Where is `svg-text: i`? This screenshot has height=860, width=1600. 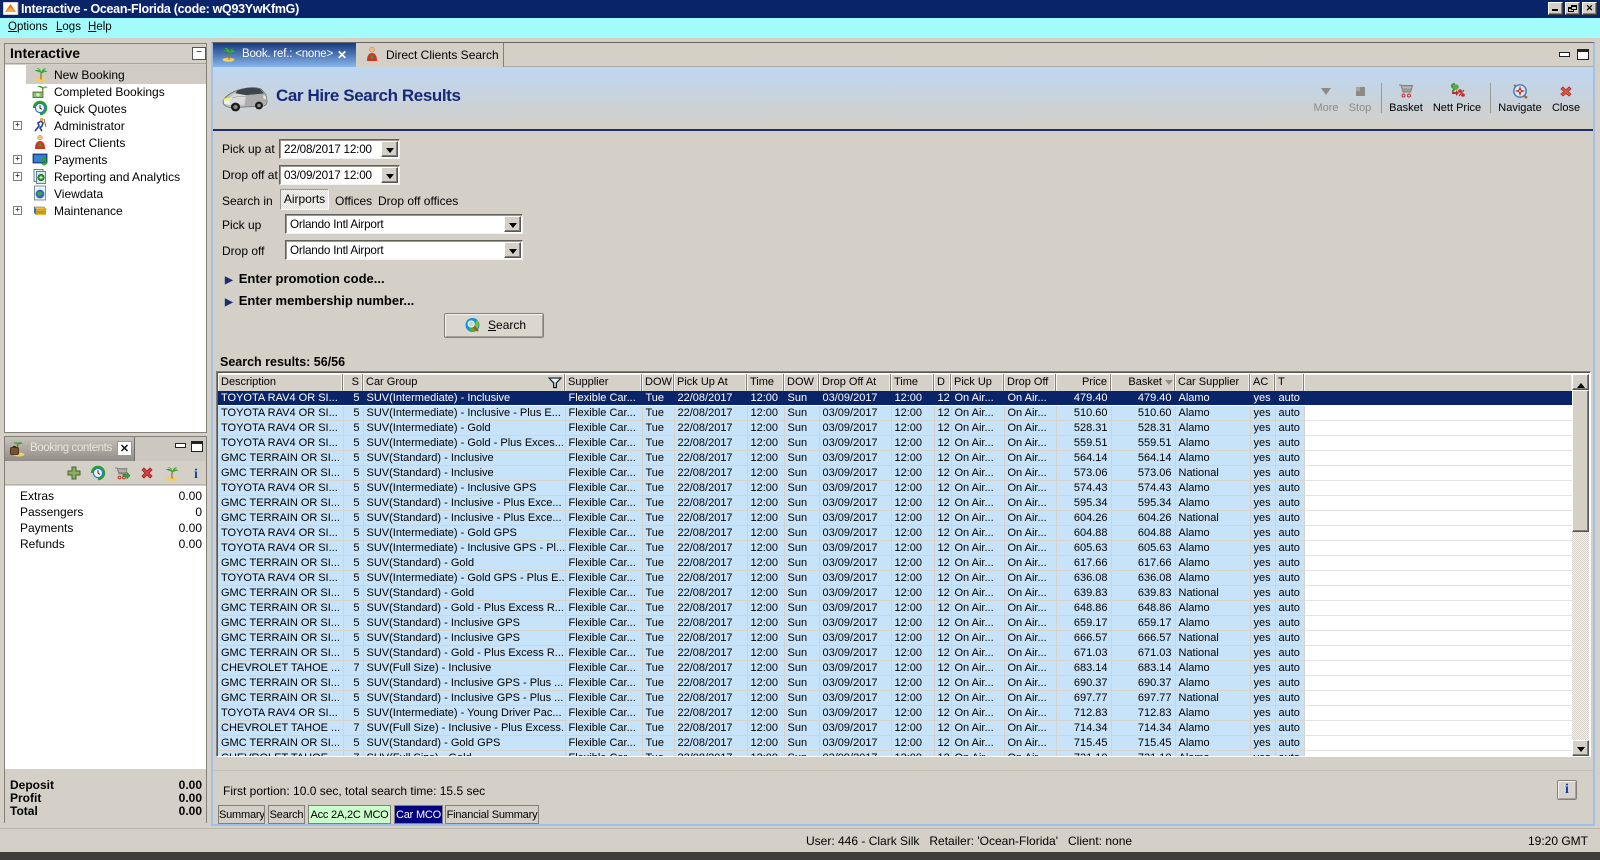 svg-text: i is located at coordinates (196, 474).